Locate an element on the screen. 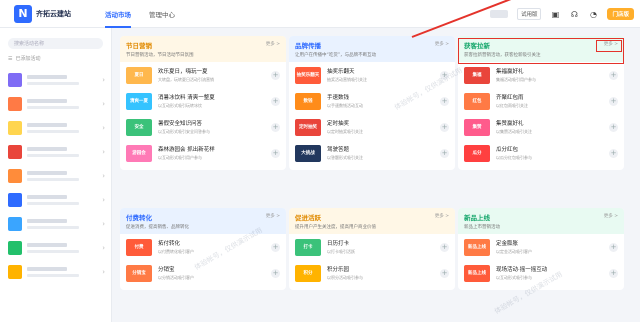  card-title: 新品上线 is located at coordinates (477, 218).